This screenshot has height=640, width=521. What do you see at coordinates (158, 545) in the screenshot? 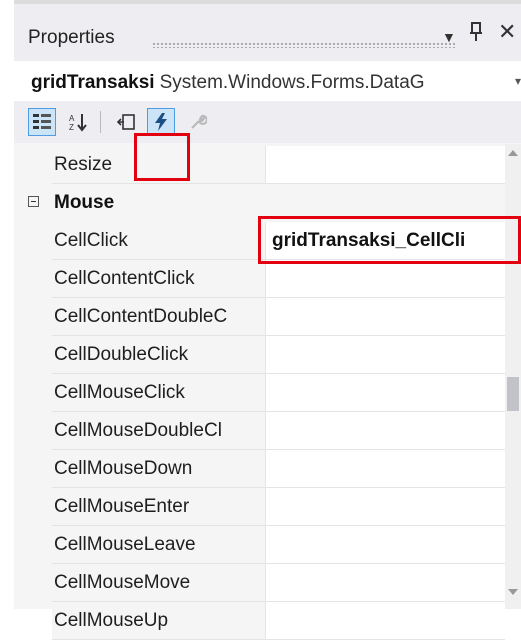
I see `property-name: CellMouseLeave` at bounding box center [158, 545].